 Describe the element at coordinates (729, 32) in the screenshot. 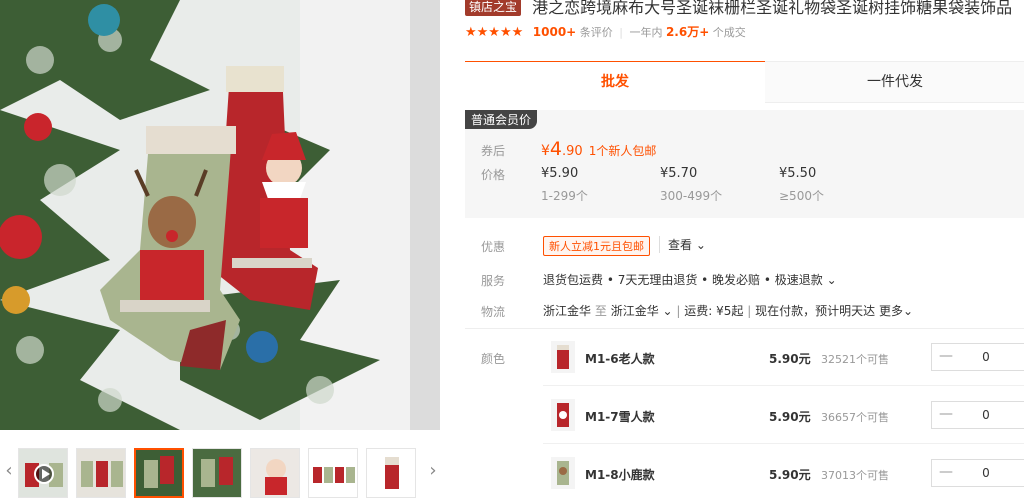

I see `sold-suffix: 个成交` at that location.